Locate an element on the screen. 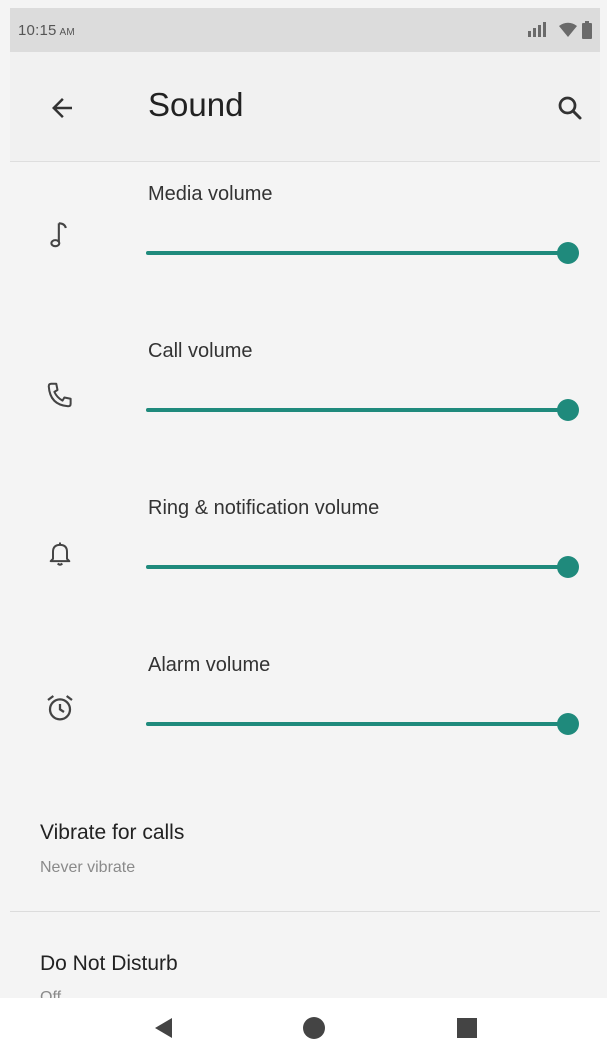  status-bar: 10:15 AM is located at coordinates (305, 30).